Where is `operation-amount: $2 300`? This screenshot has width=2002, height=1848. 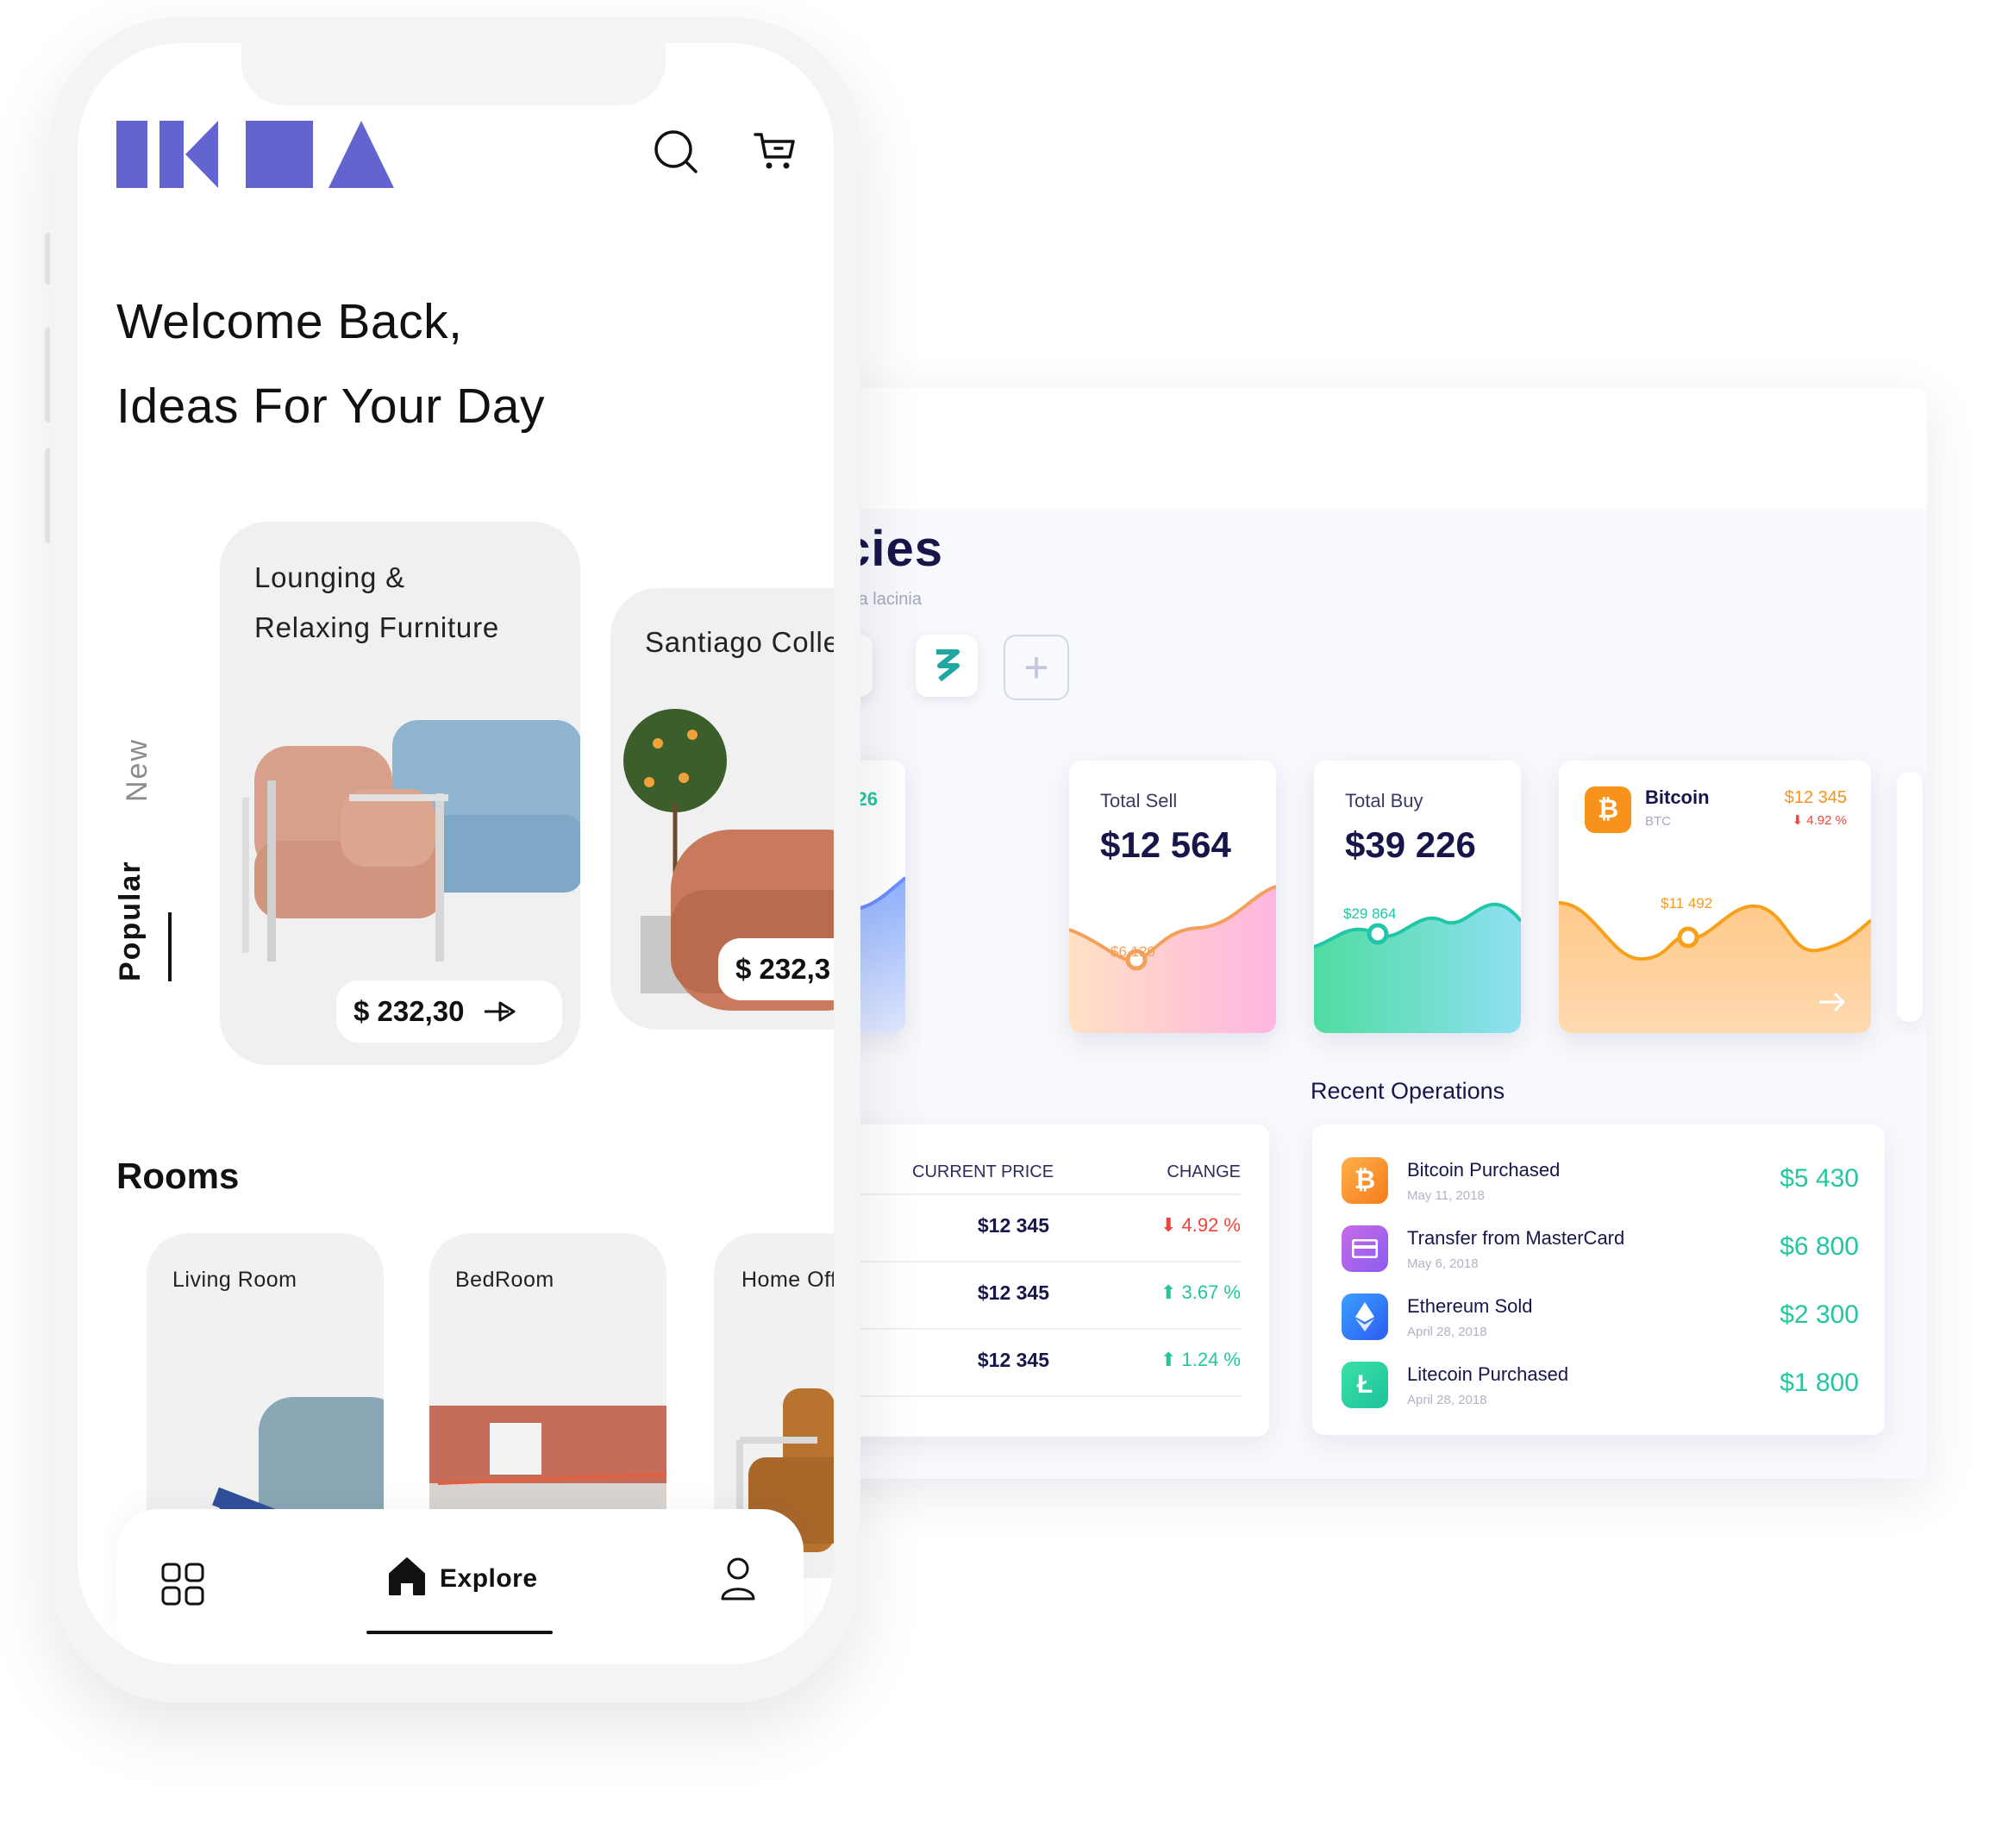 operation-amount: $2 300 is located at coordinates (1819, 1314).